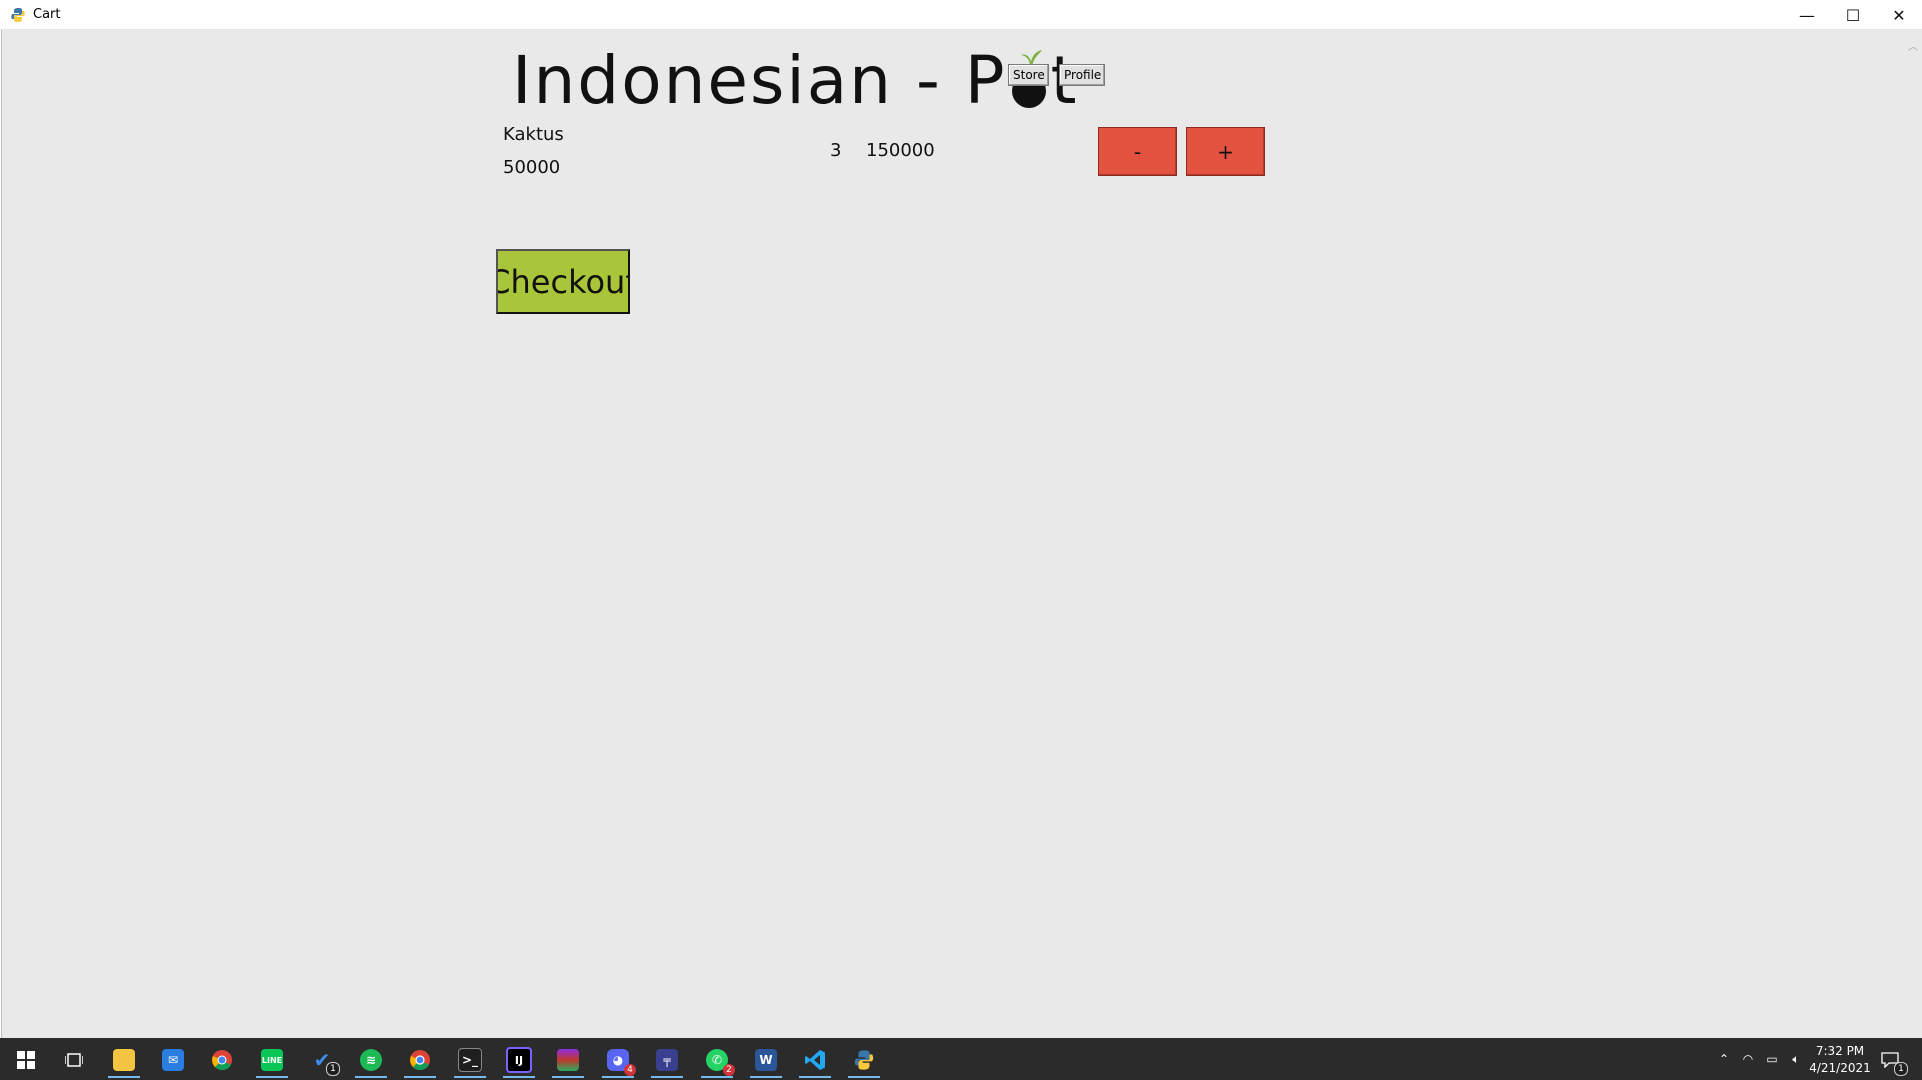 The width and height of the screenshot is (1922, 1080). Describe the element at coordinates (961, 15) in the screenshot. I see `window-titlebar: Cart — ☐ ✕` at that location.